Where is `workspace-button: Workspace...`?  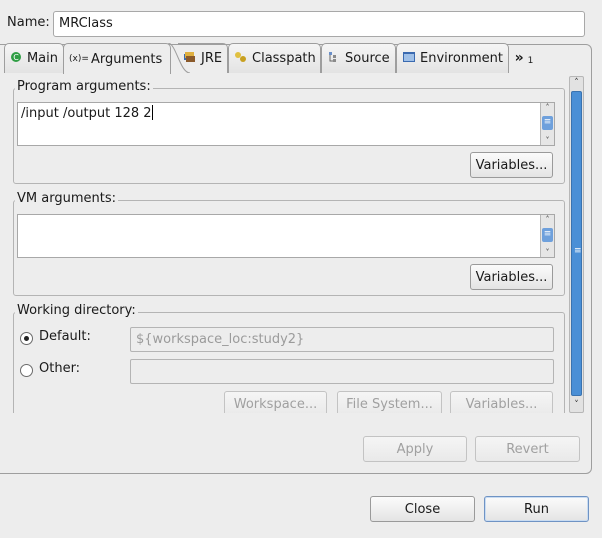
workspace-button: Workspace... is located at coordinates (275, 402).